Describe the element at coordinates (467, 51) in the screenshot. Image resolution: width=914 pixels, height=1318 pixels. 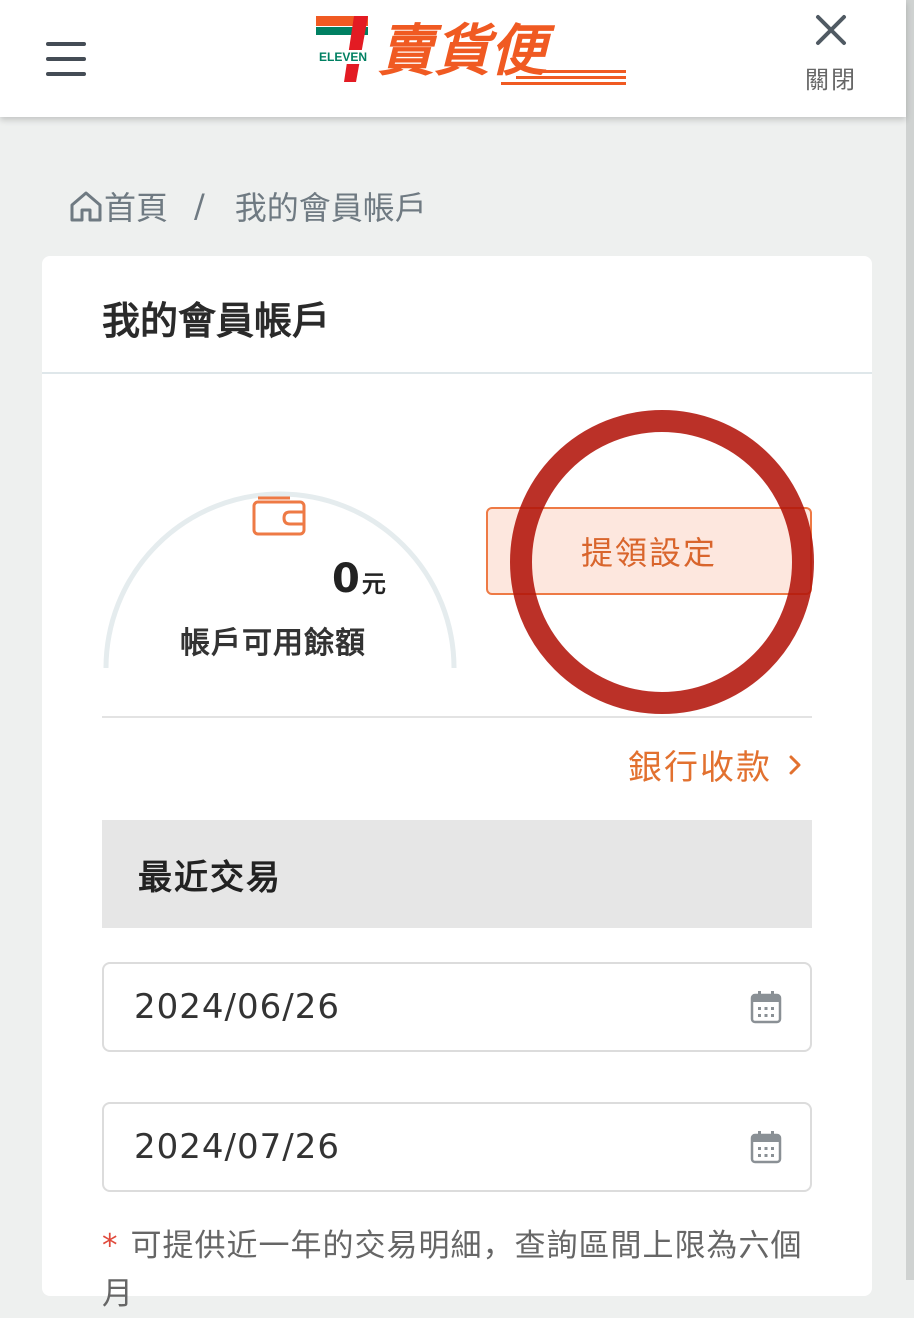
I see `svg-text: 賣貨便` at that location.